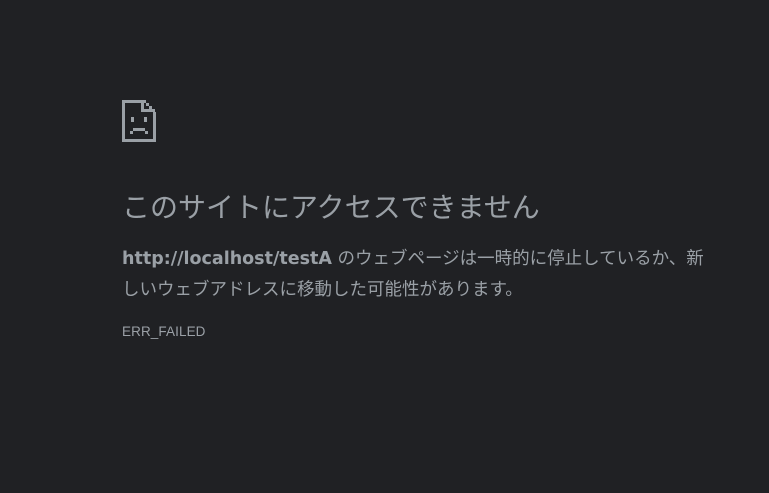 Image resolution: width=769 pixels, height=493 pixels. What do you see at coordinates (517, 259) in the screenshot?
I see `error-message-line1: のウェブページは一時的に停止しているか、新` at bounding box center [517, 259].